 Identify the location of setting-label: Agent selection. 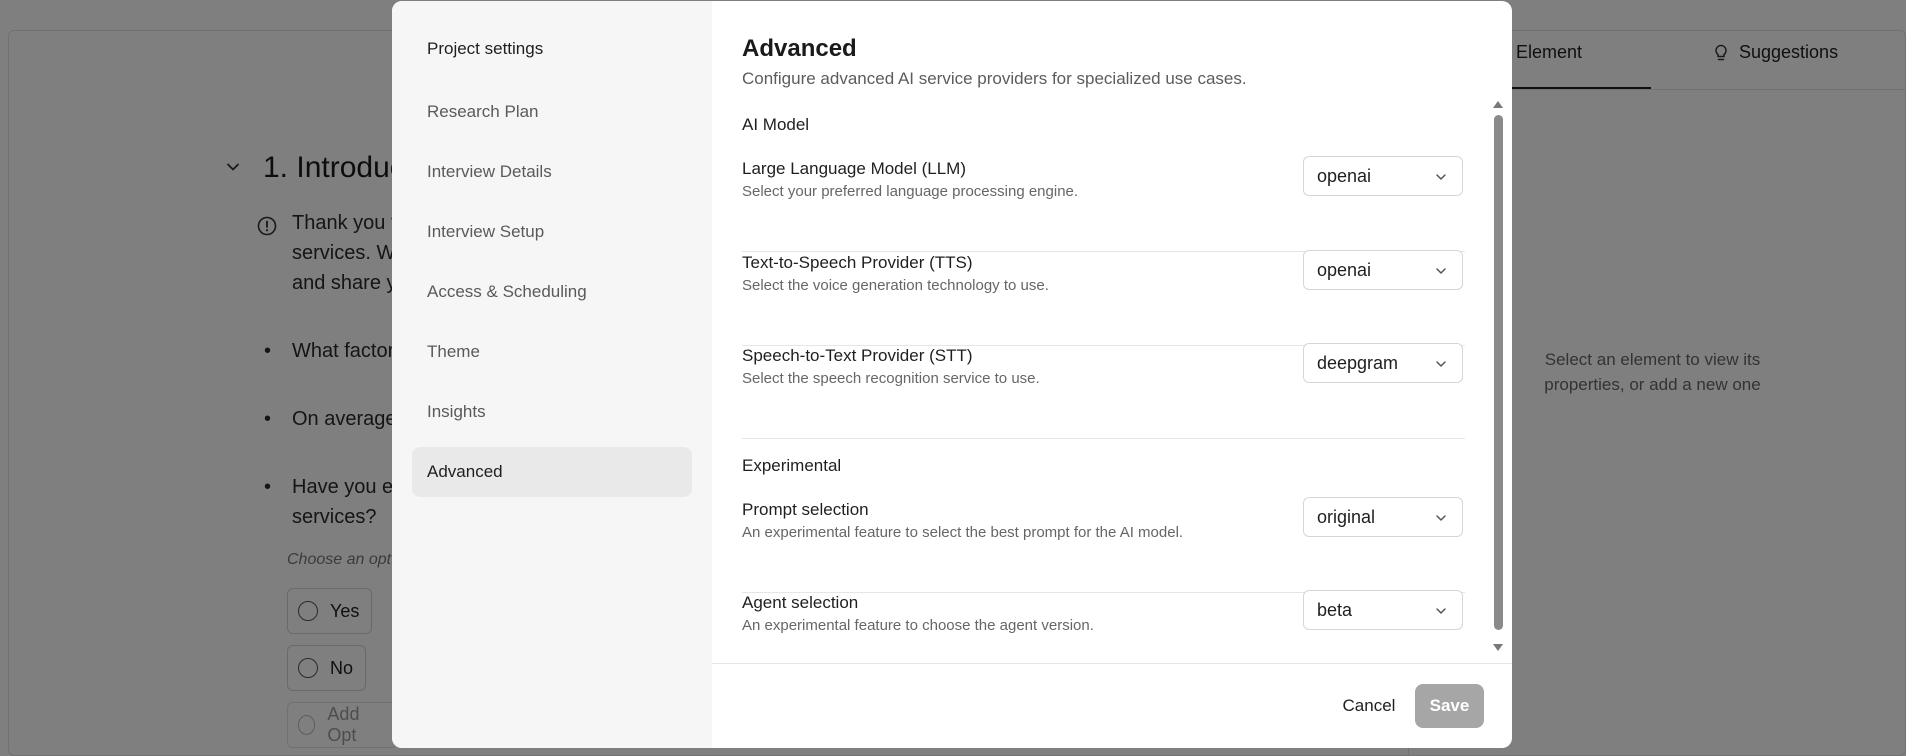
(800, 602).